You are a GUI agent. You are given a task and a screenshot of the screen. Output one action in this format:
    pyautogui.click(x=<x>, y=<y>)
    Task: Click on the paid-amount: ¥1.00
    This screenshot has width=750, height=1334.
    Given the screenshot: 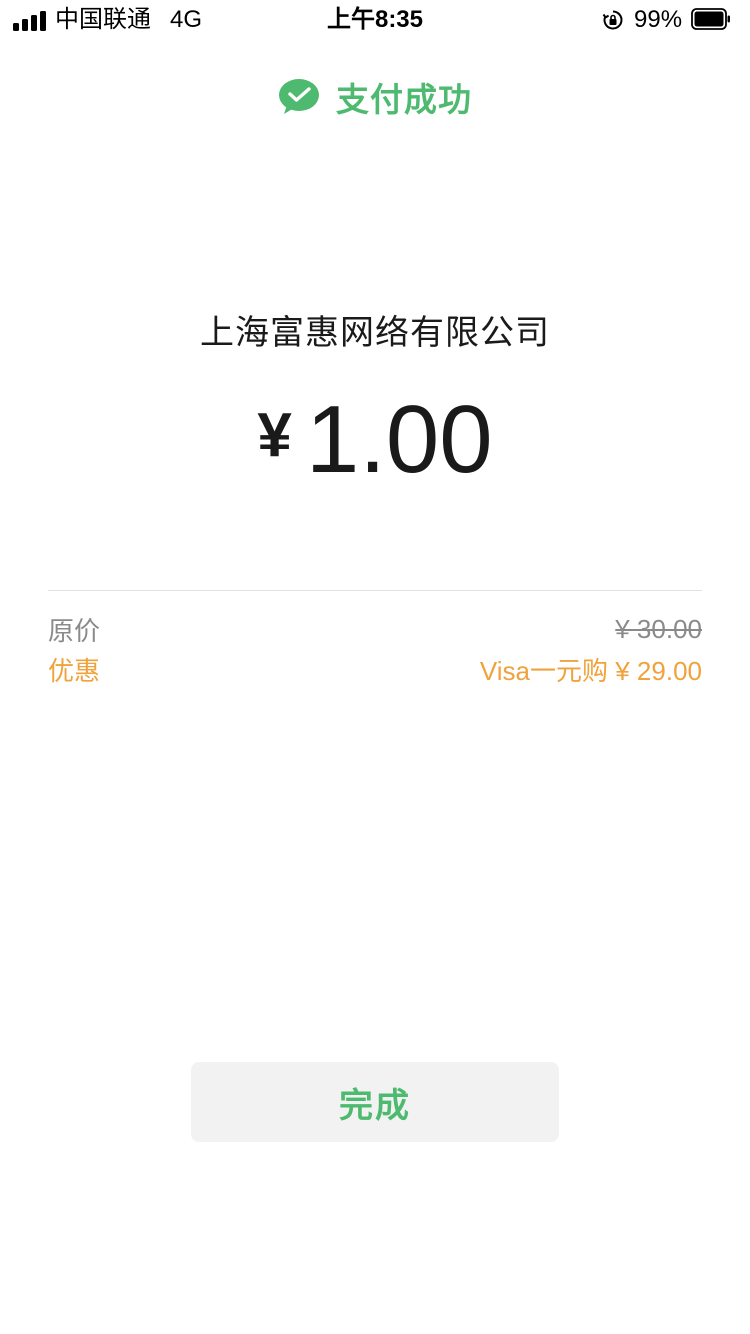 What is the action you would take?
    pyautogui.click(x=375, y=454)
    